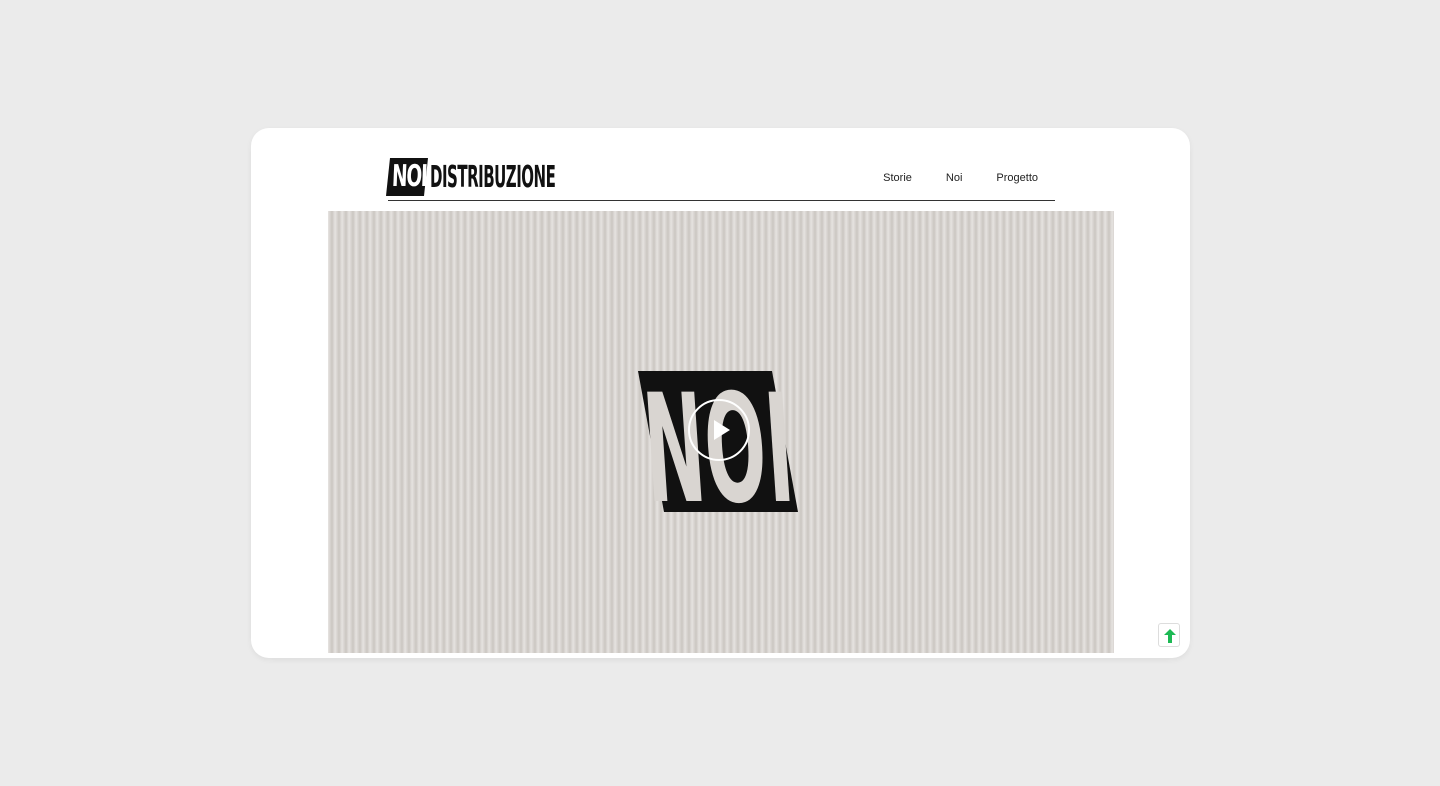 The height and width of the screenshot is (786, 1440). What do you see at coordinates (720, 178) in the screenshot?
I see `site-header: NOI DISTRIBUZIONE Storie Noi Progetto` at bounding box center [720, 178].